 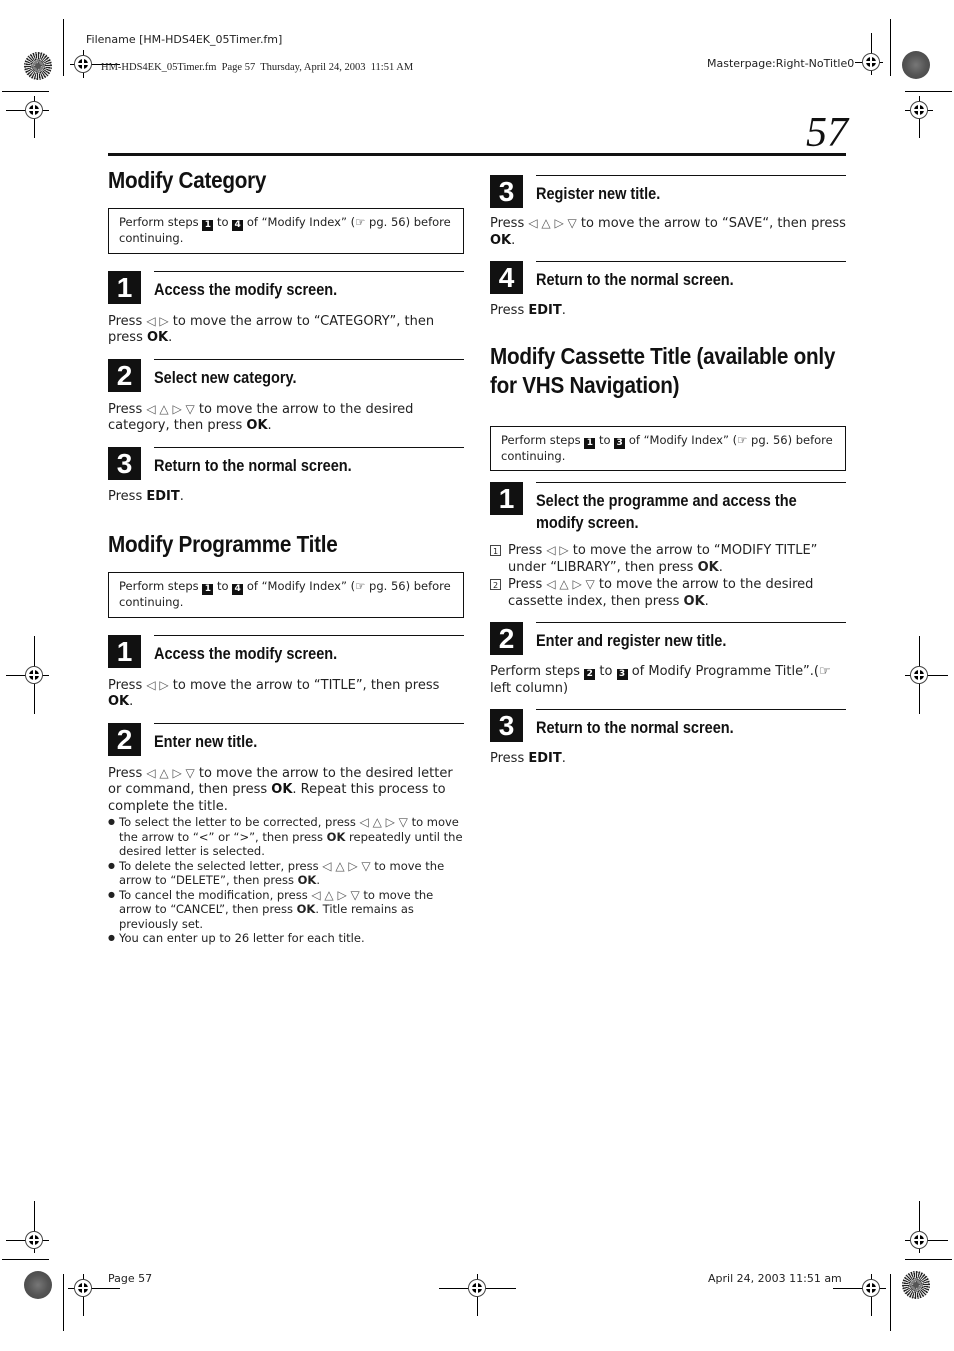 What do you see at coordinates (775, 1278) in the screenshot?
I see `footer-date: April 24, 2003 11:51 am` at bounding box center [775, 1278].